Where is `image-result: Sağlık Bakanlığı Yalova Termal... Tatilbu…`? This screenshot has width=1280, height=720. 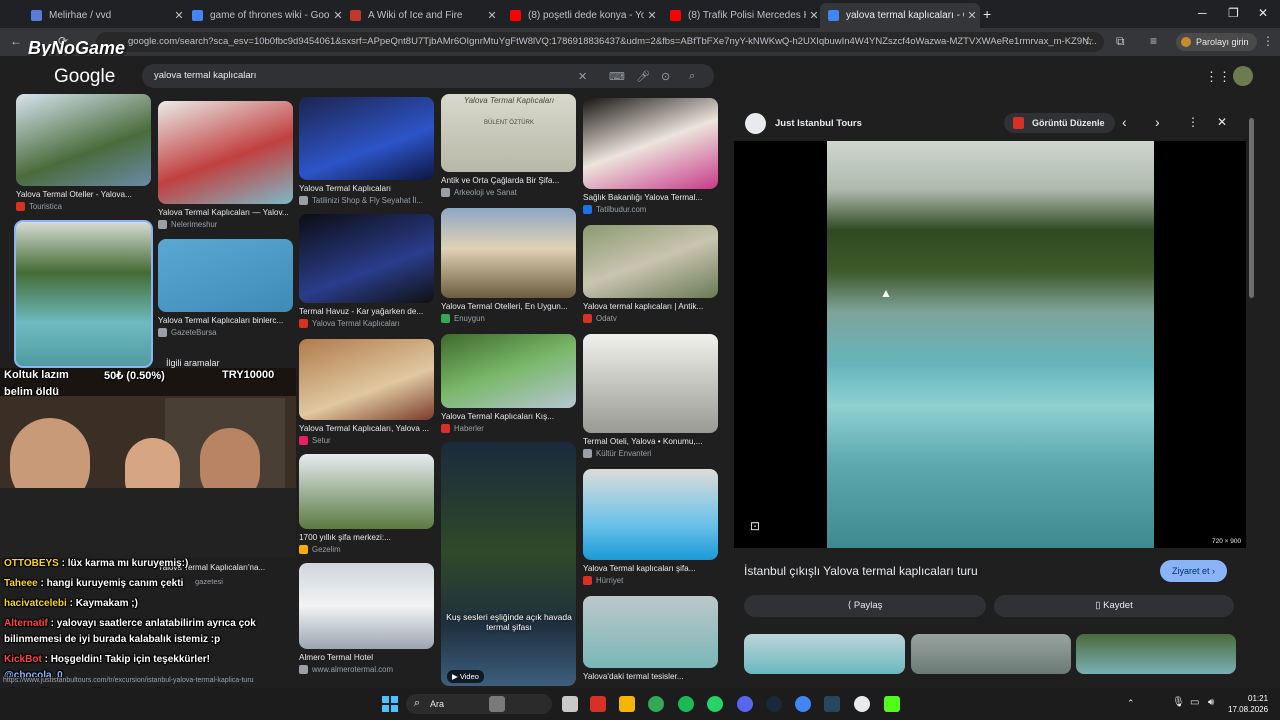 image-result: Sağlık Bakanlığı Yalova Termal... Tatilbu… is located at coordinates (650, 158).